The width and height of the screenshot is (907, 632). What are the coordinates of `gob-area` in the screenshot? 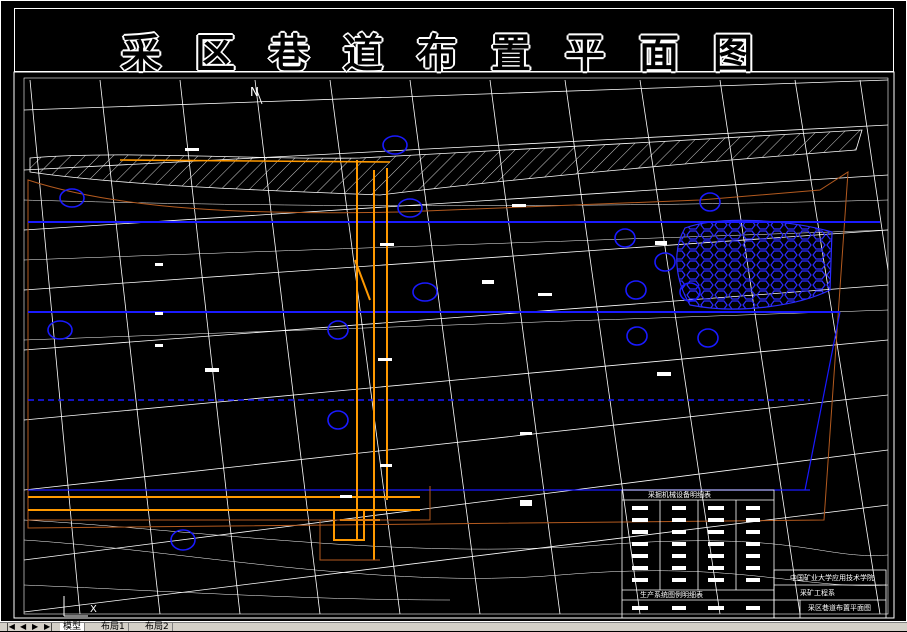 It's located at (754, 264).